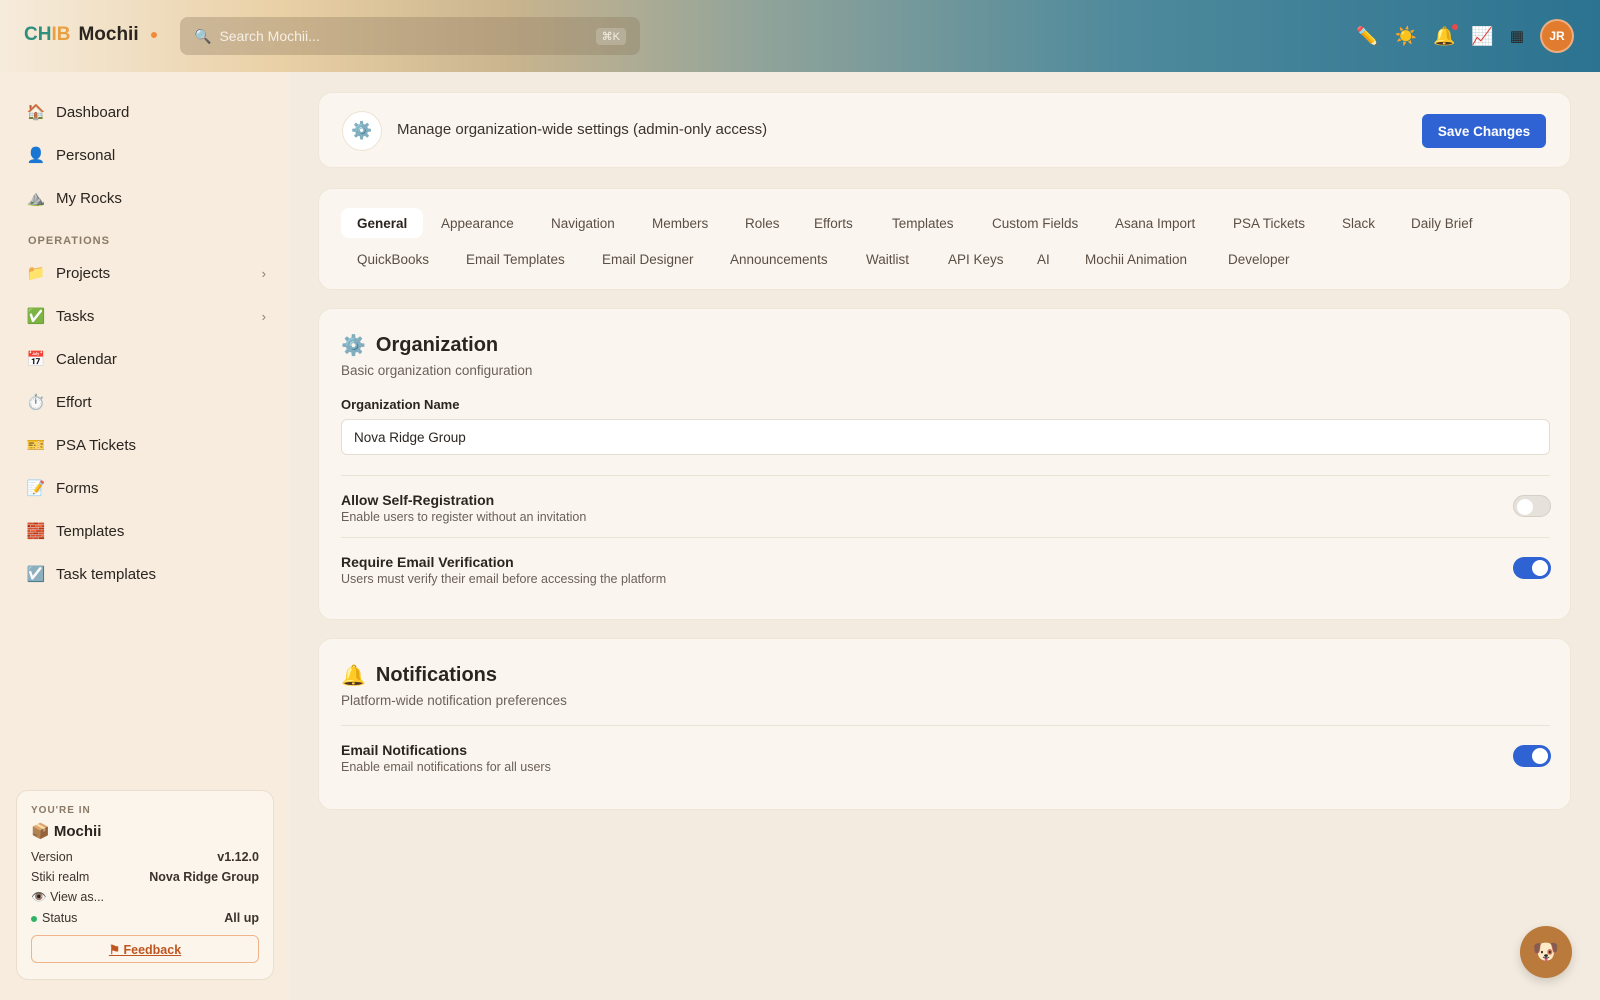 The width and height of the screenshot is (1600, 1000). I want to click on tab-waitlist: Waitlist, so click(887, 259).